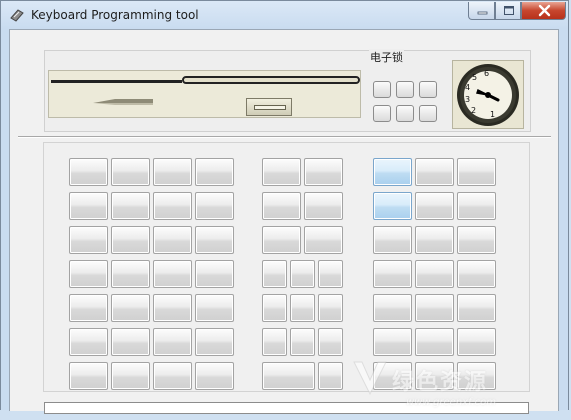 The height and width of the screenshot is (420, 571). I want to click on key-left-block-r6c3, so click(172, 342).